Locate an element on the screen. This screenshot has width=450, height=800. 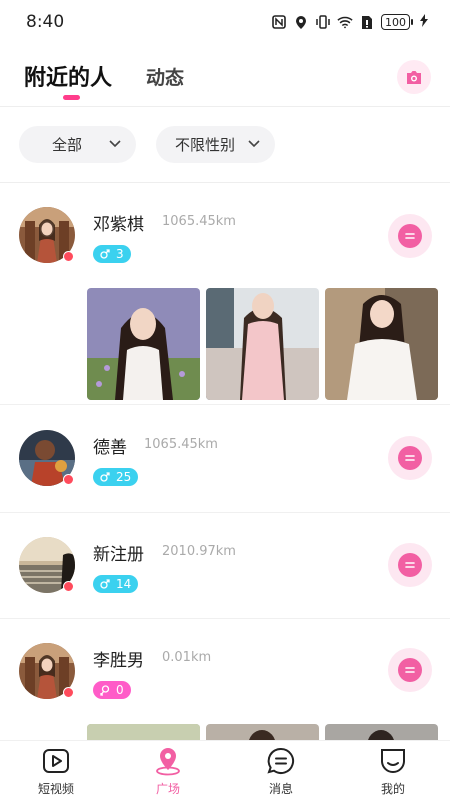
wifi-icon is located at coordinates (345, 22).